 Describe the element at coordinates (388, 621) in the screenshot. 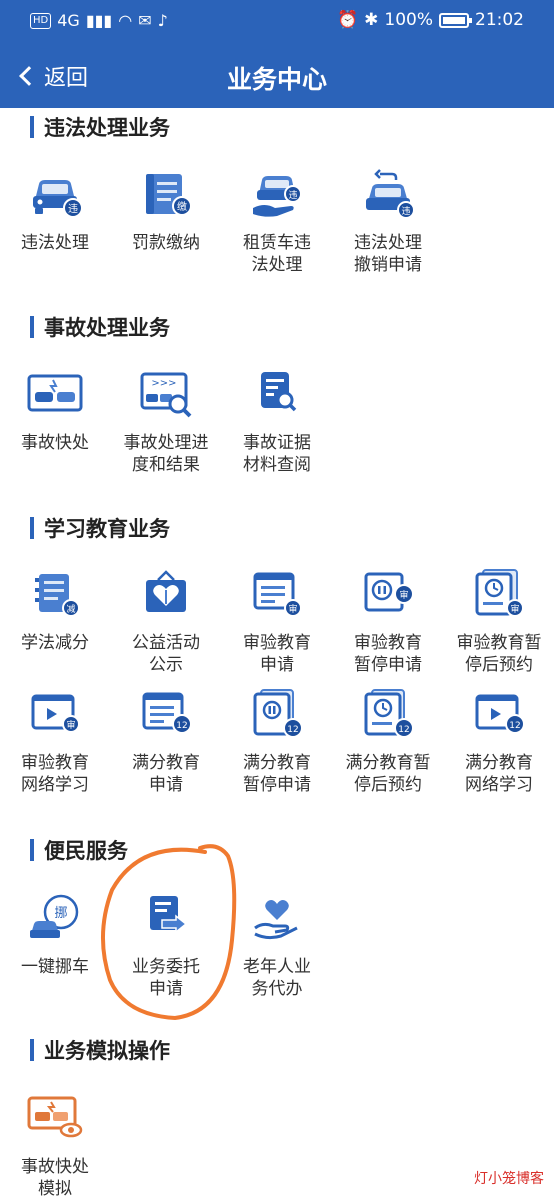

I see `item-review-pause: 审 审验教育 暂停申请` at that location.